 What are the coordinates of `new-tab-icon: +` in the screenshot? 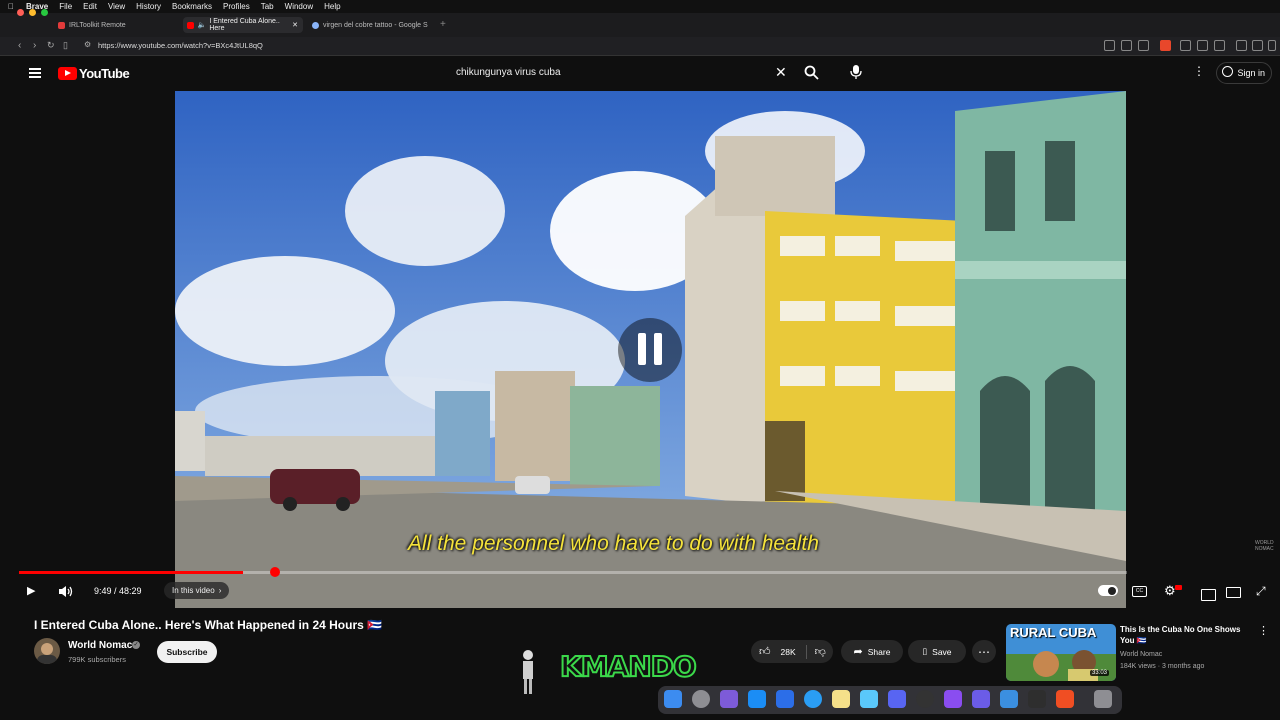 It's located at (443, 24).